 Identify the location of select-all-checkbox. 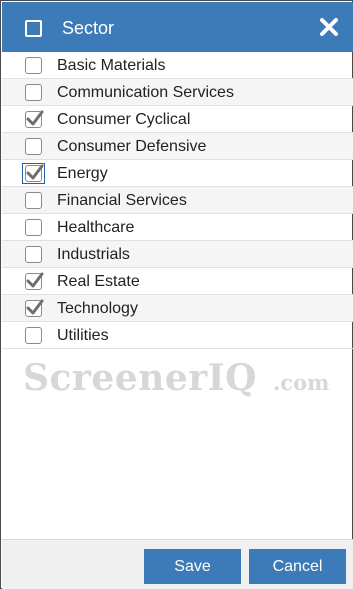
(33, 28).